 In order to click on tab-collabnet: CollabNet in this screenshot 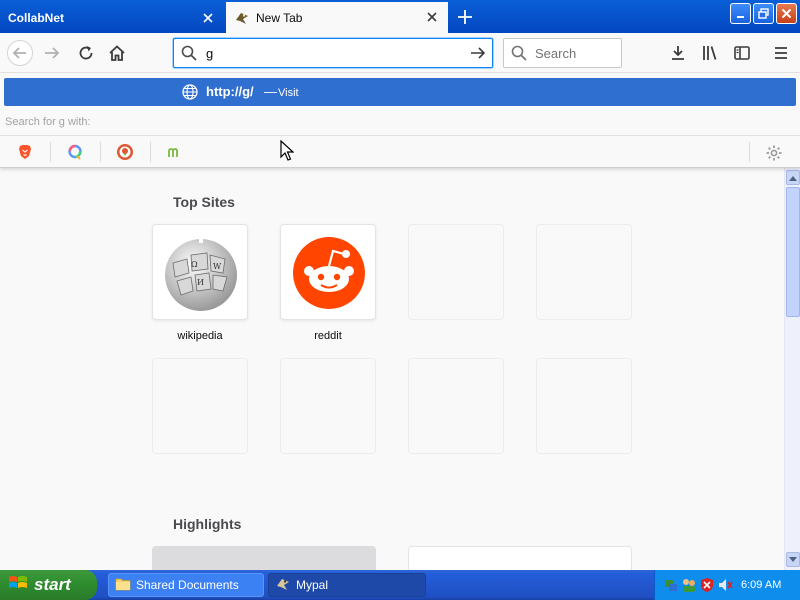, I will do `click(112, 18)`.